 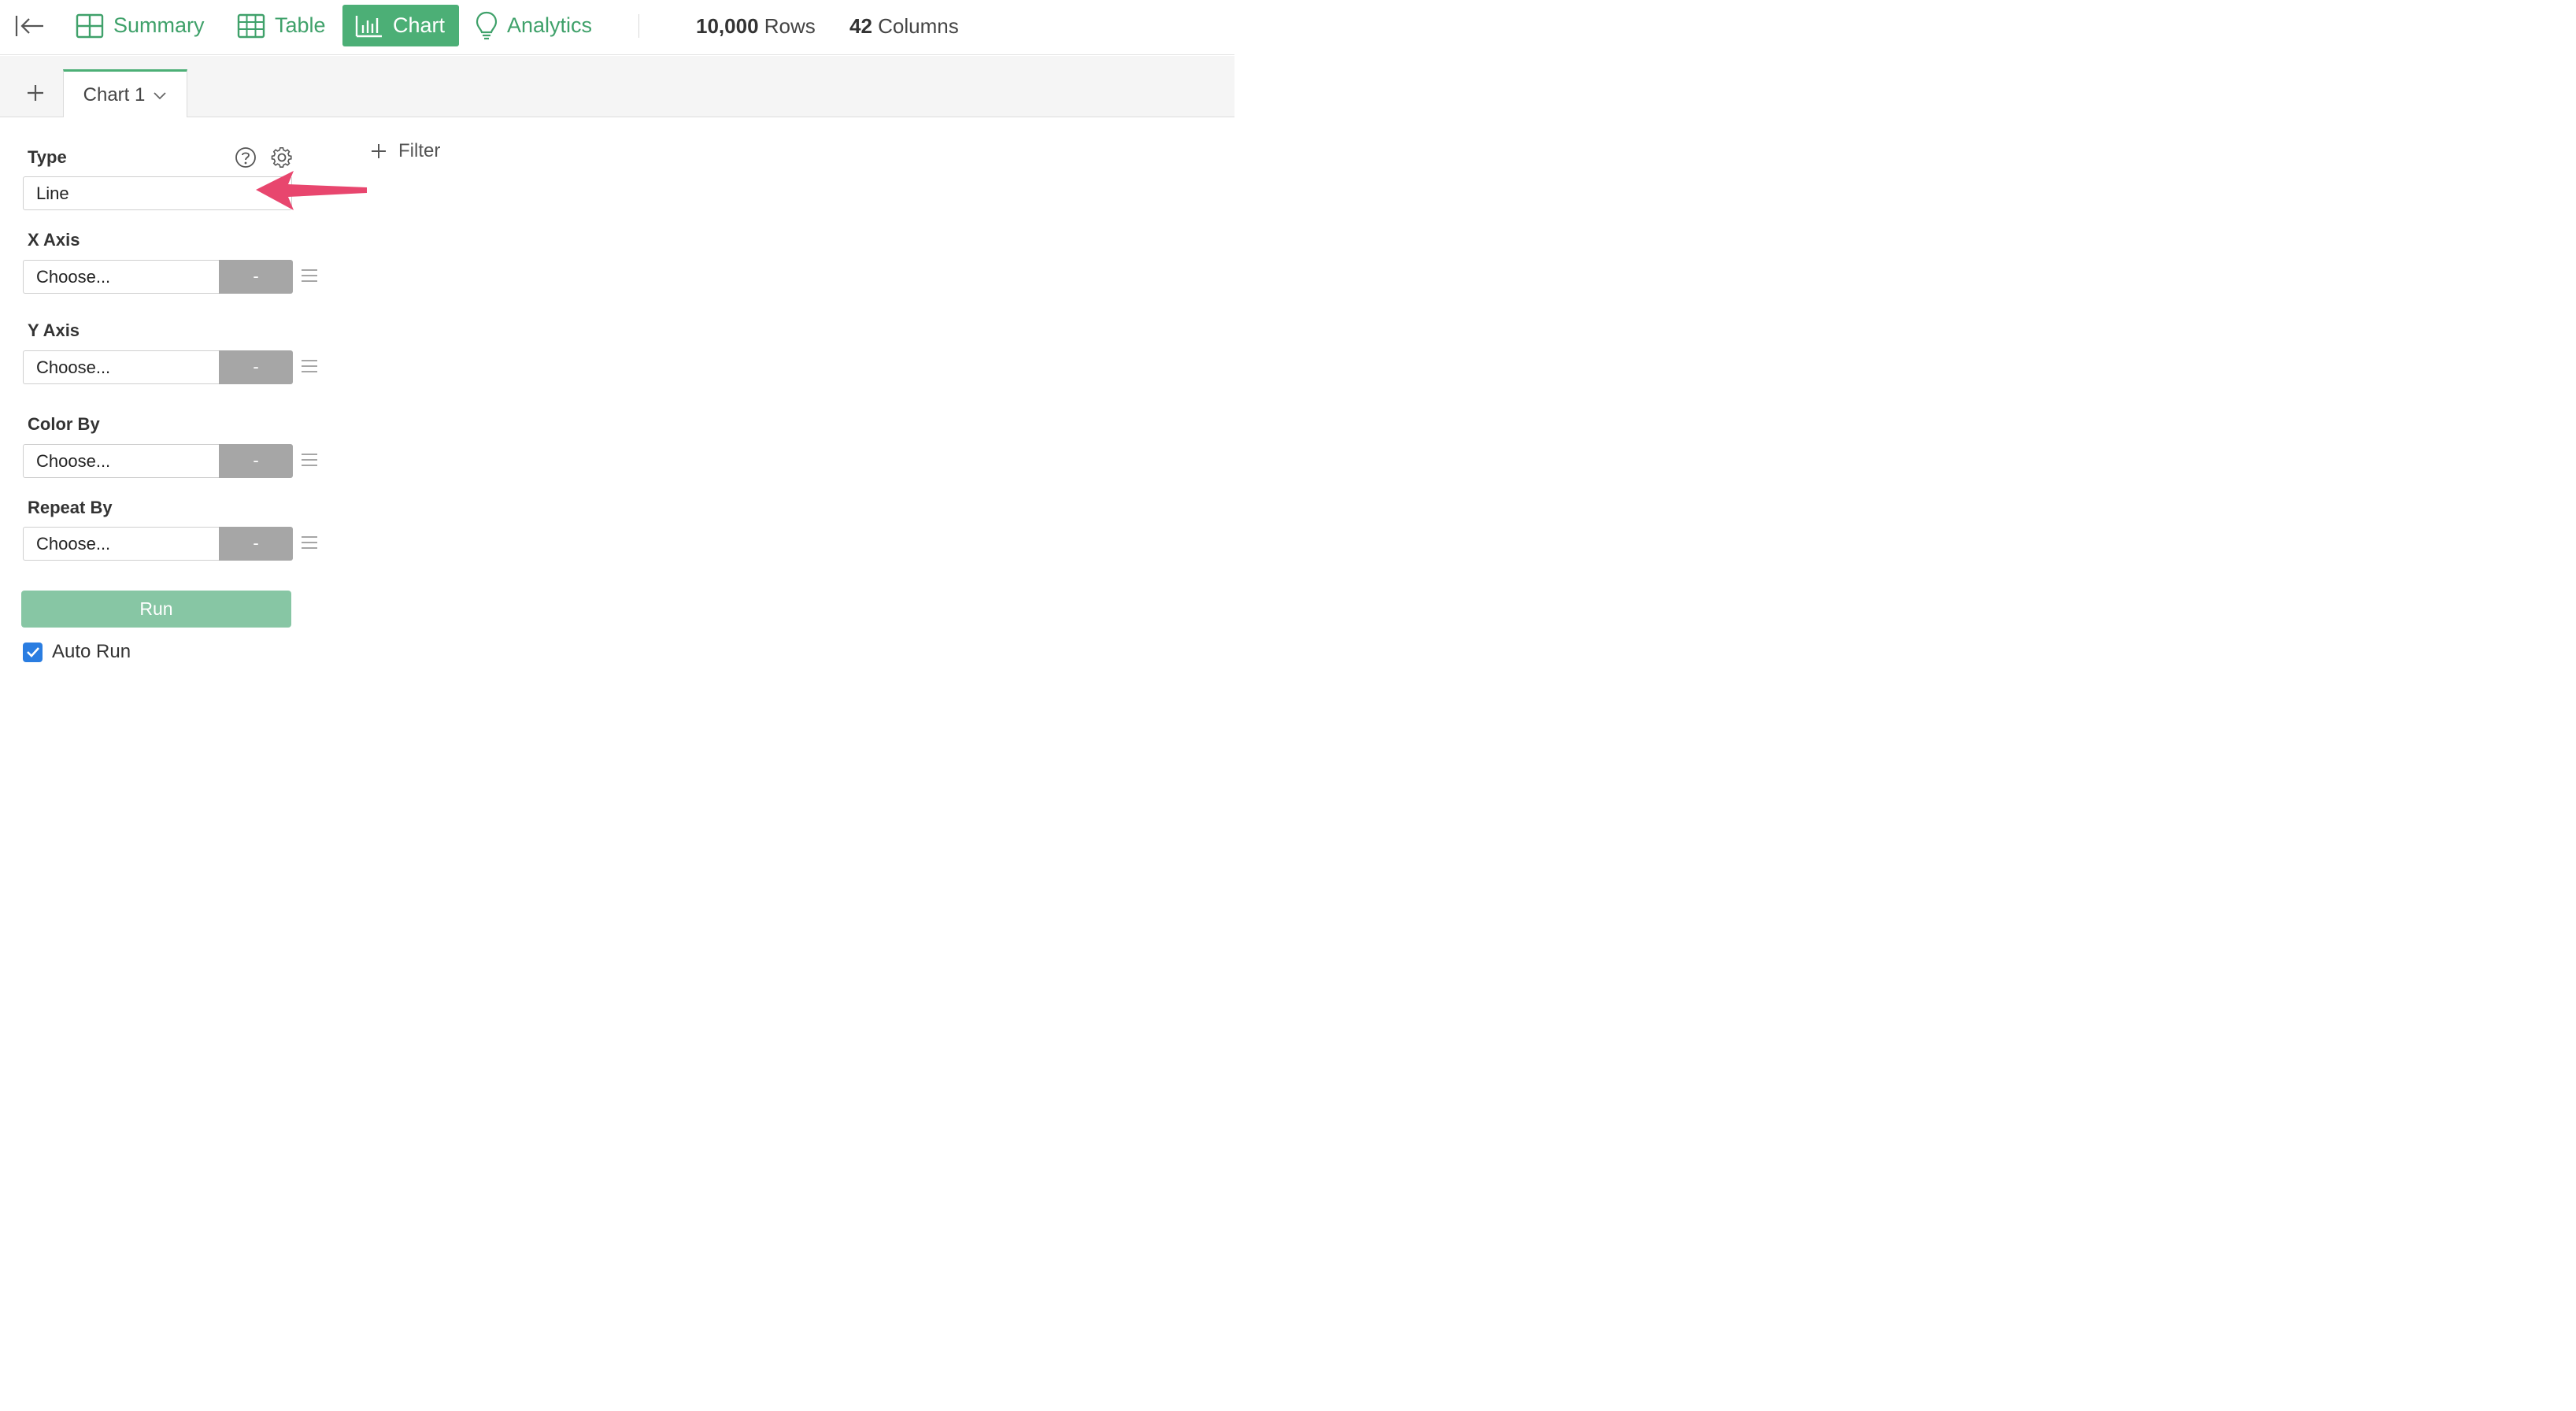 I want to click on color-by-label: Color By, so click(x=64, y=424).